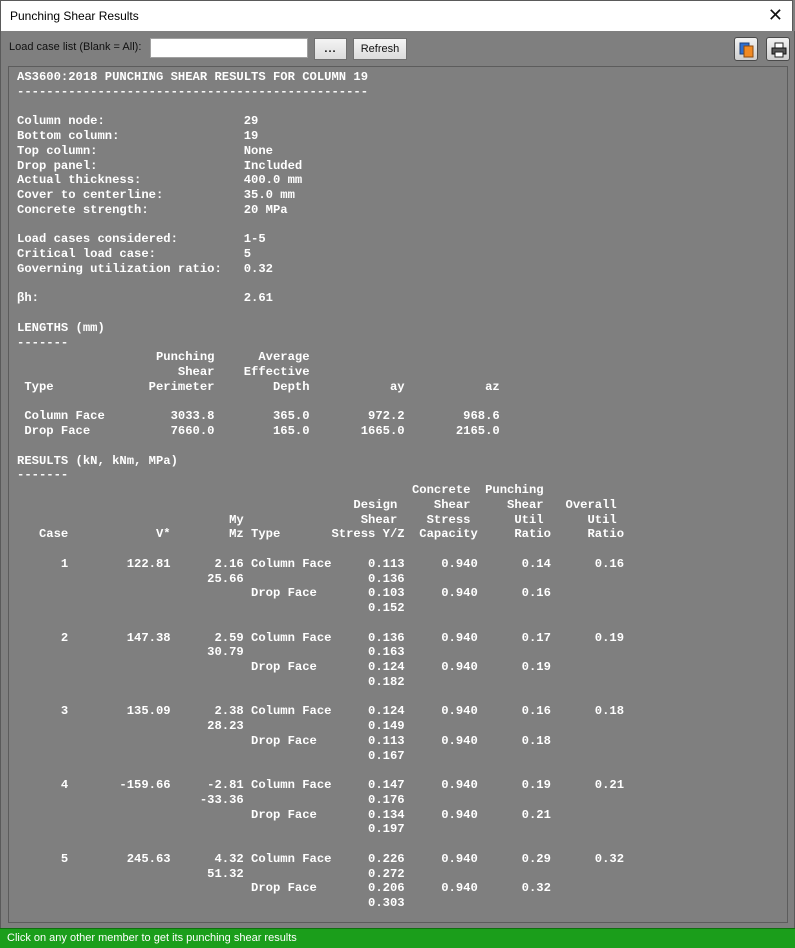 The image size is (795, 948). Describe the element at coordinates (775, 15) in the screenshot. I see `close-icon: ✕` at that location.